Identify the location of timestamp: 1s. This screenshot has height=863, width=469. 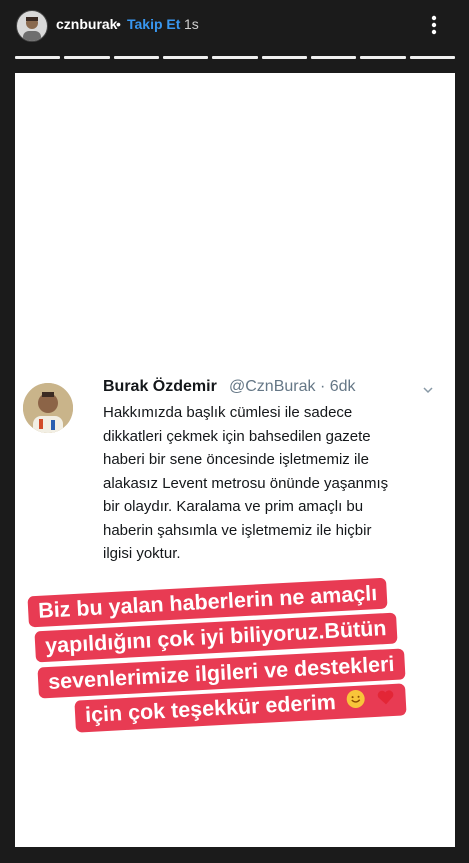
(191, 24).